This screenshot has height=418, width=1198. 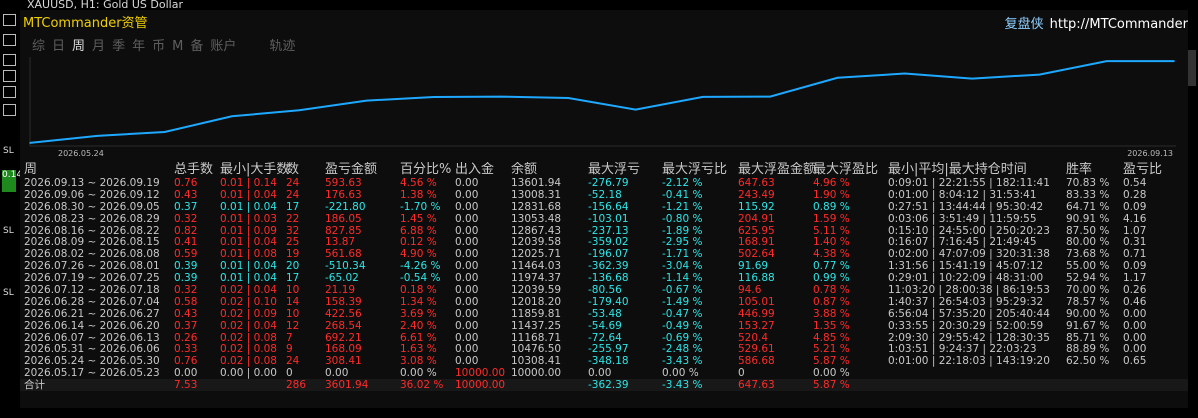 What do you see at coordinates (248, 349) in the screenshot?
I see `cell-lots: 0.02 | 0.08` at bounding box center [248, 349].